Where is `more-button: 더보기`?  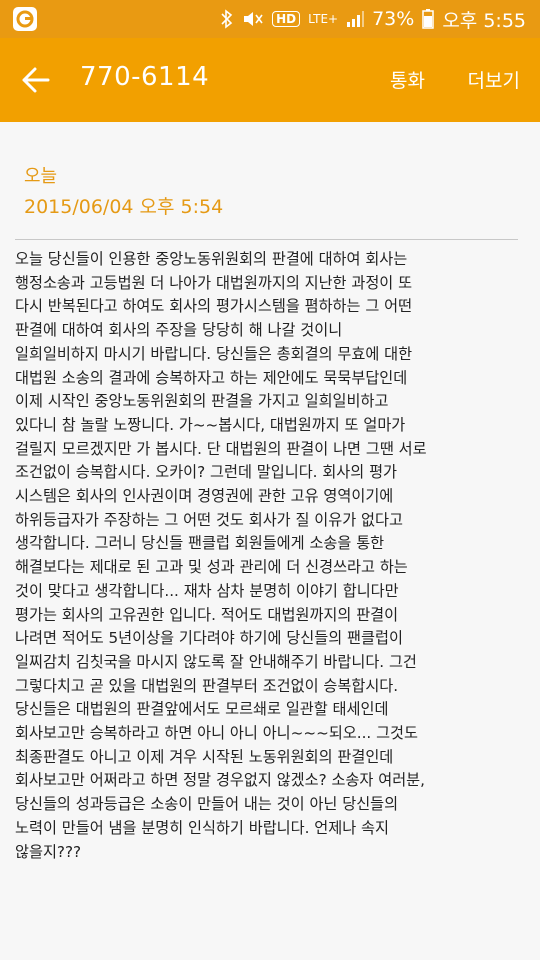
more-button: 더보기 is located at coordinates (494, 79).